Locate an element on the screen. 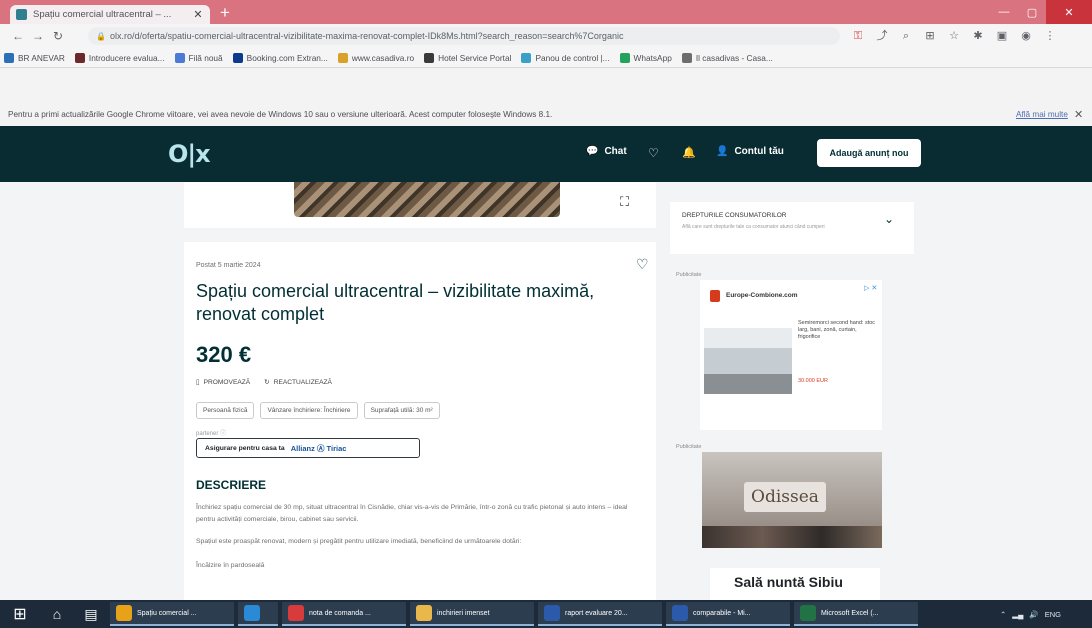 The image size is (1092, 628). file-explorer-icon: ▤ is located at coordinates (91, 614).